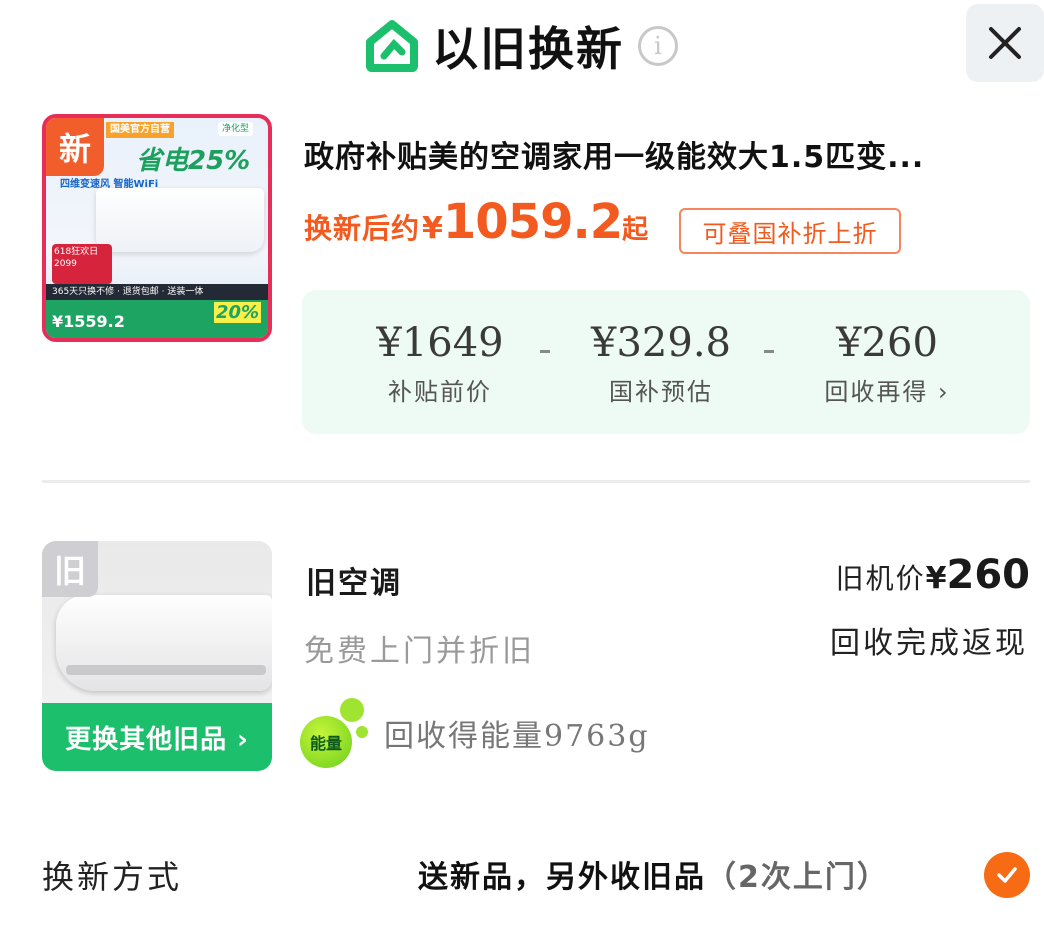 This screenshot has height=926, width=1044. Describe the element at coordinates (193, 161) in the screenshot. I see `image-headline: 省电25%` at that location.